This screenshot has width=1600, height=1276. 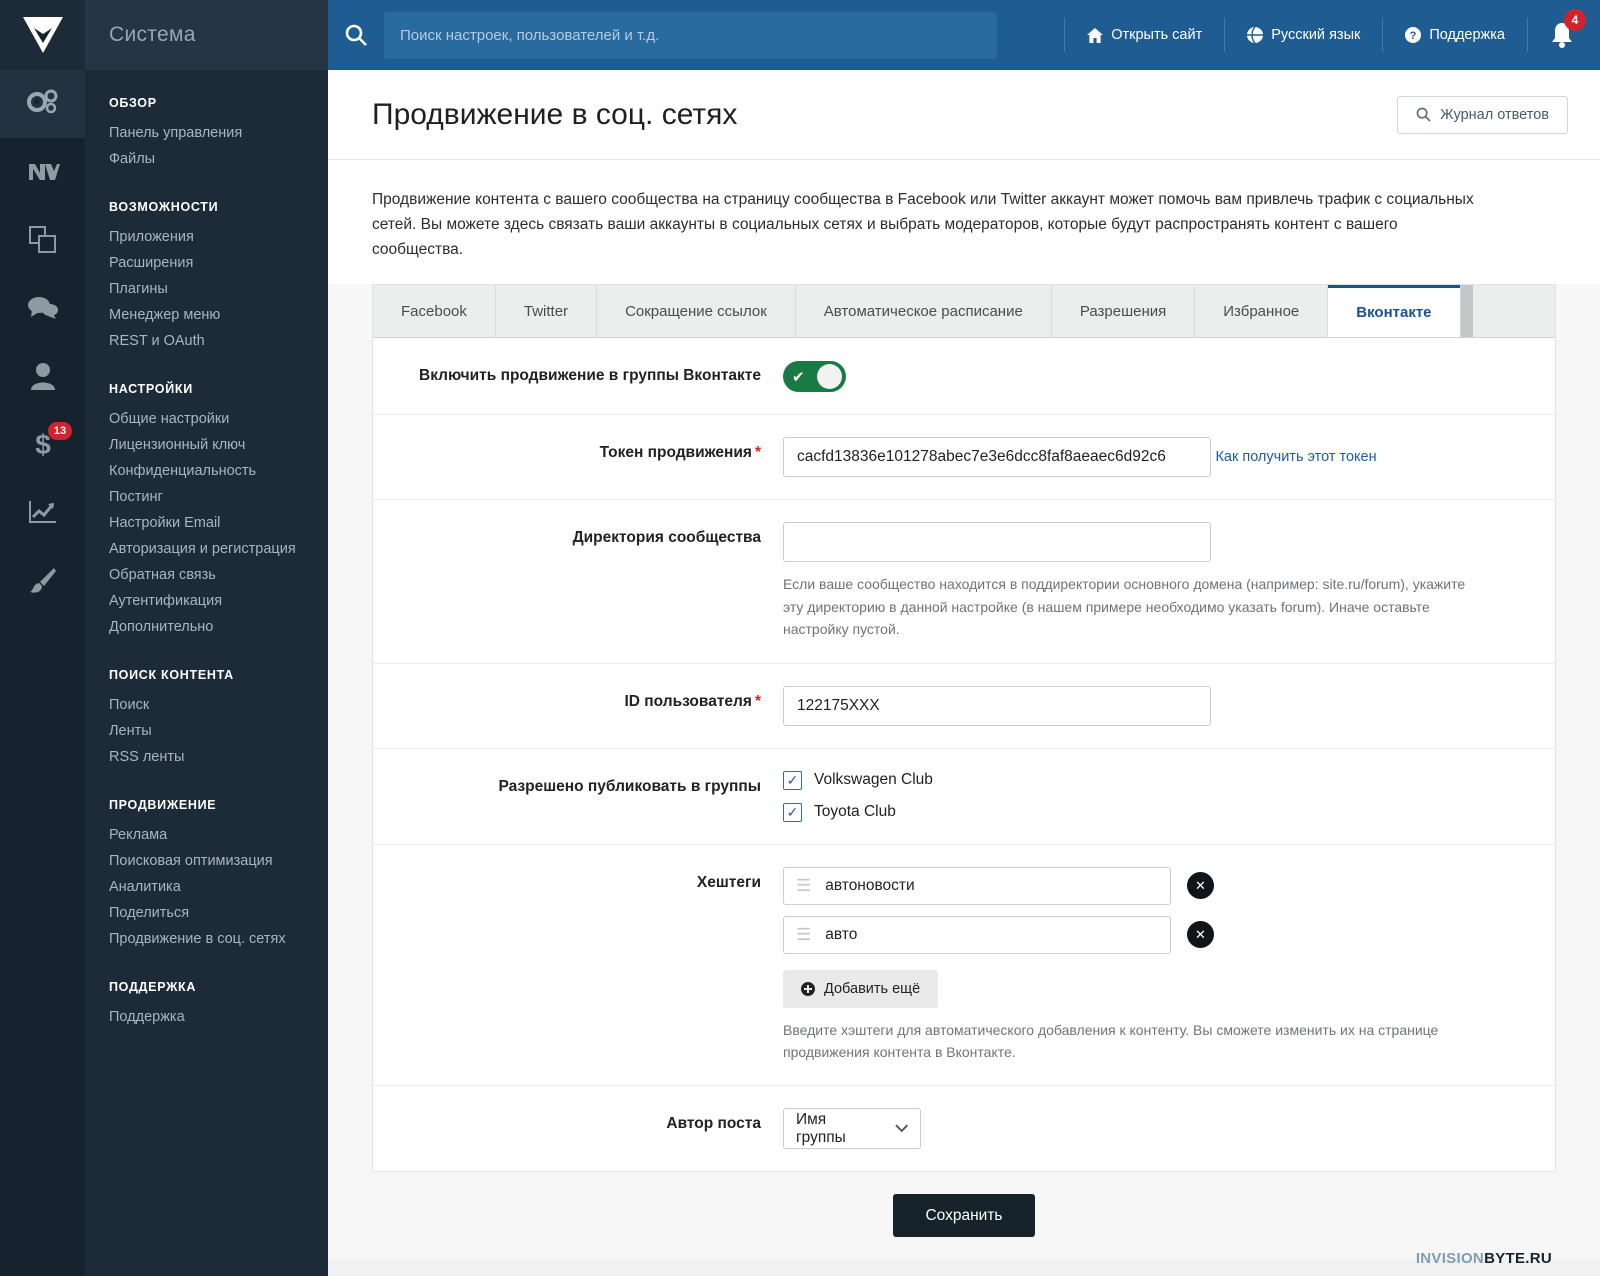 I want to click on remove-hashtag-button-1: ✕, so click(x=1200, y=885).